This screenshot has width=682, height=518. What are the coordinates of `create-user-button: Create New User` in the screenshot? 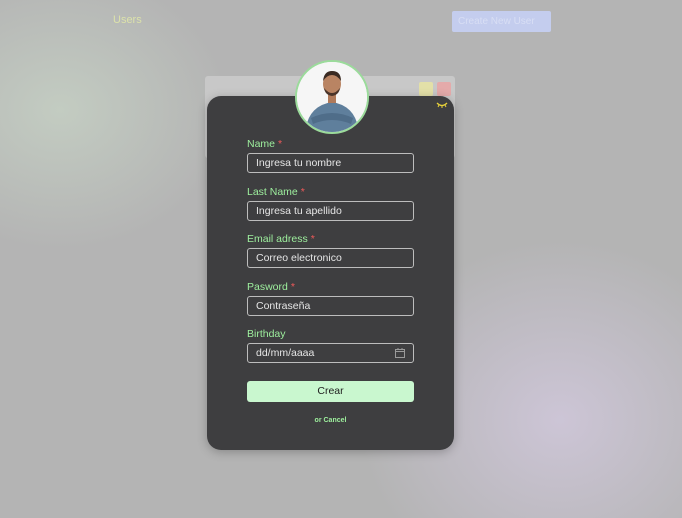 It's located at (501, 21).